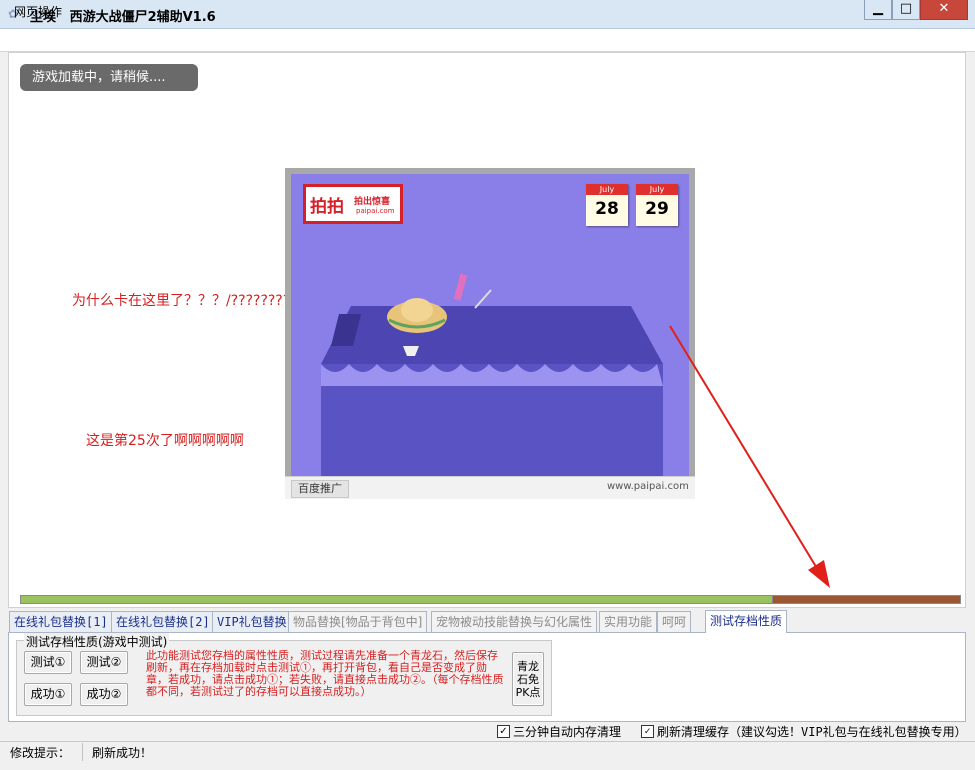  I want to click on minimize-button: ▁, so click(878, 10).